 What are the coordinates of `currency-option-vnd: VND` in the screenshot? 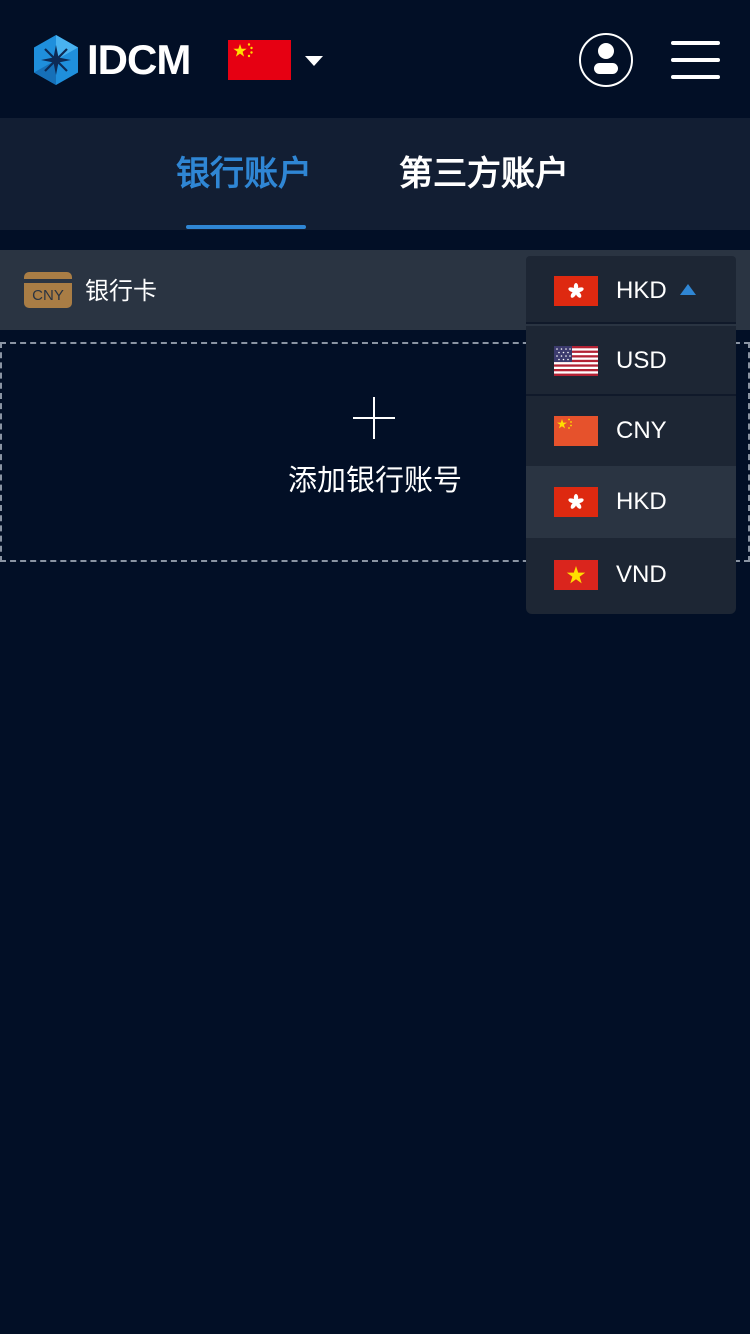 It's located at (631, 576).